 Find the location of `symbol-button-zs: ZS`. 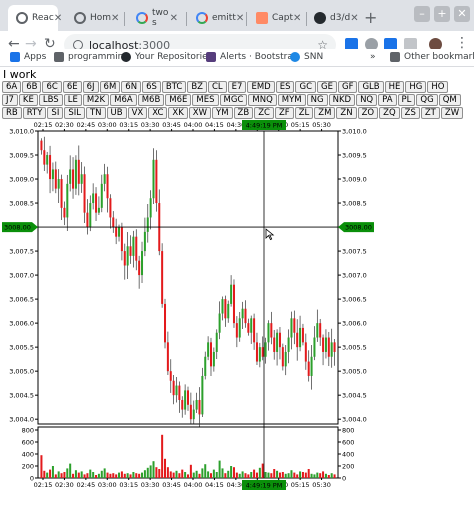

symbol-button-zs: ZS is located at coordinates (410, 113).